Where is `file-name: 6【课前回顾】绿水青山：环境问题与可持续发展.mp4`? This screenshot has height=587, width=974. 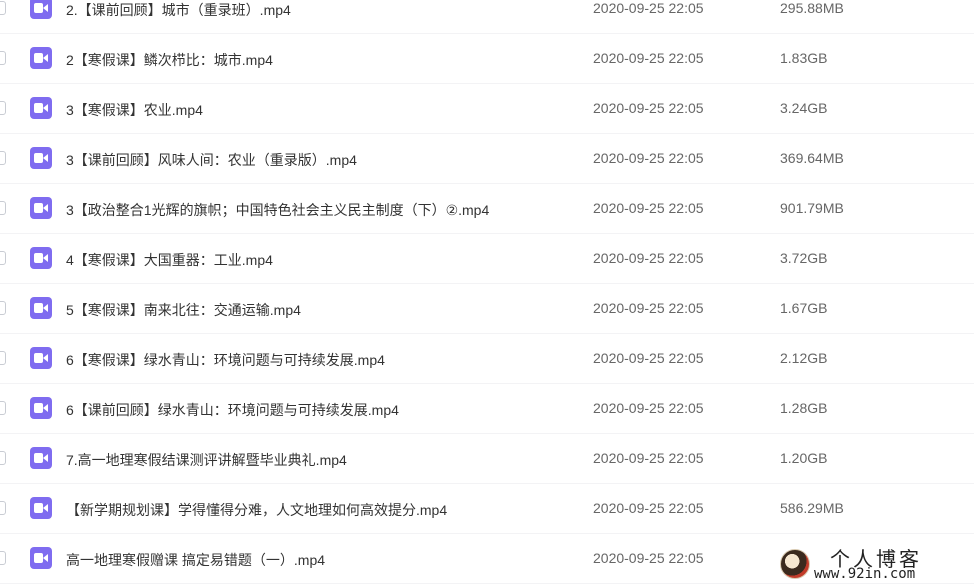
file-name: 6【课前回顾】绿水青山：环境问题与可持续发展.mp4 is located at coordinates (232, 410).